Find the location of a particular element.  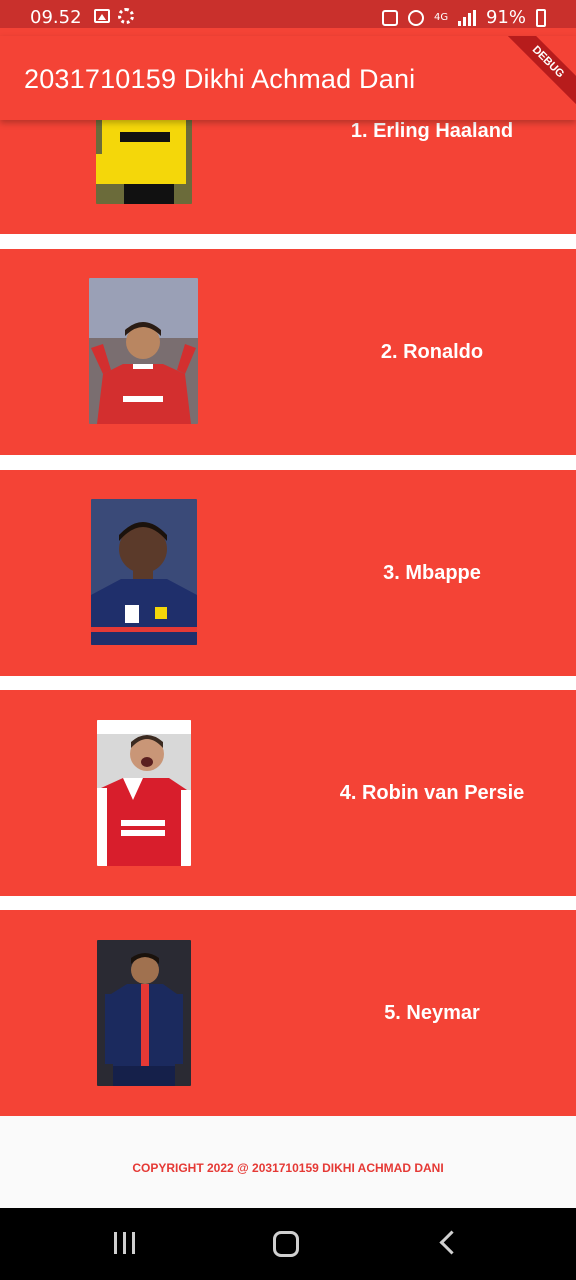

battery-percent: 91% is located at coordinates (505, 17).